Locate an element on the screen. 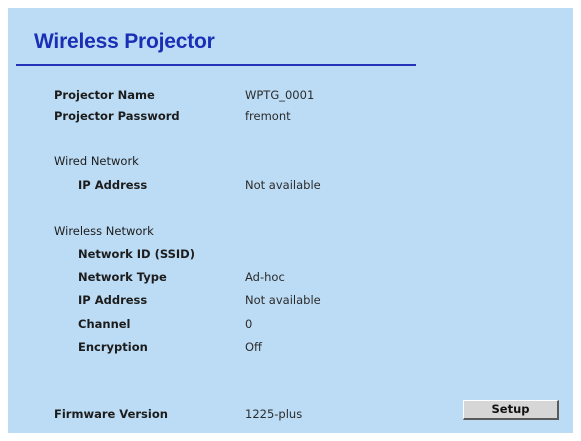 Image resolution: width=581 pixels, height=441 pixels. encryption-label: Encryption is located at coordinates (113, 347).